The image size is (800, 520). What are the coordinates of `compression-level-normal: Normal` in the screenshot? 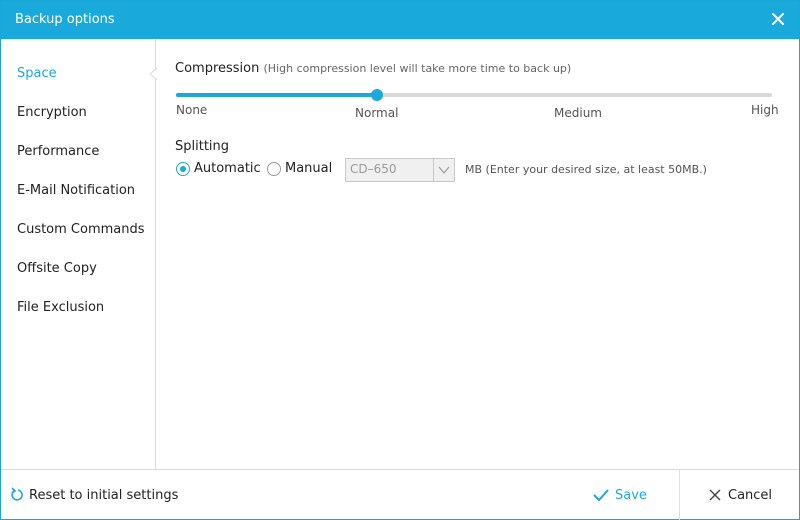 It's located at (377, 113).